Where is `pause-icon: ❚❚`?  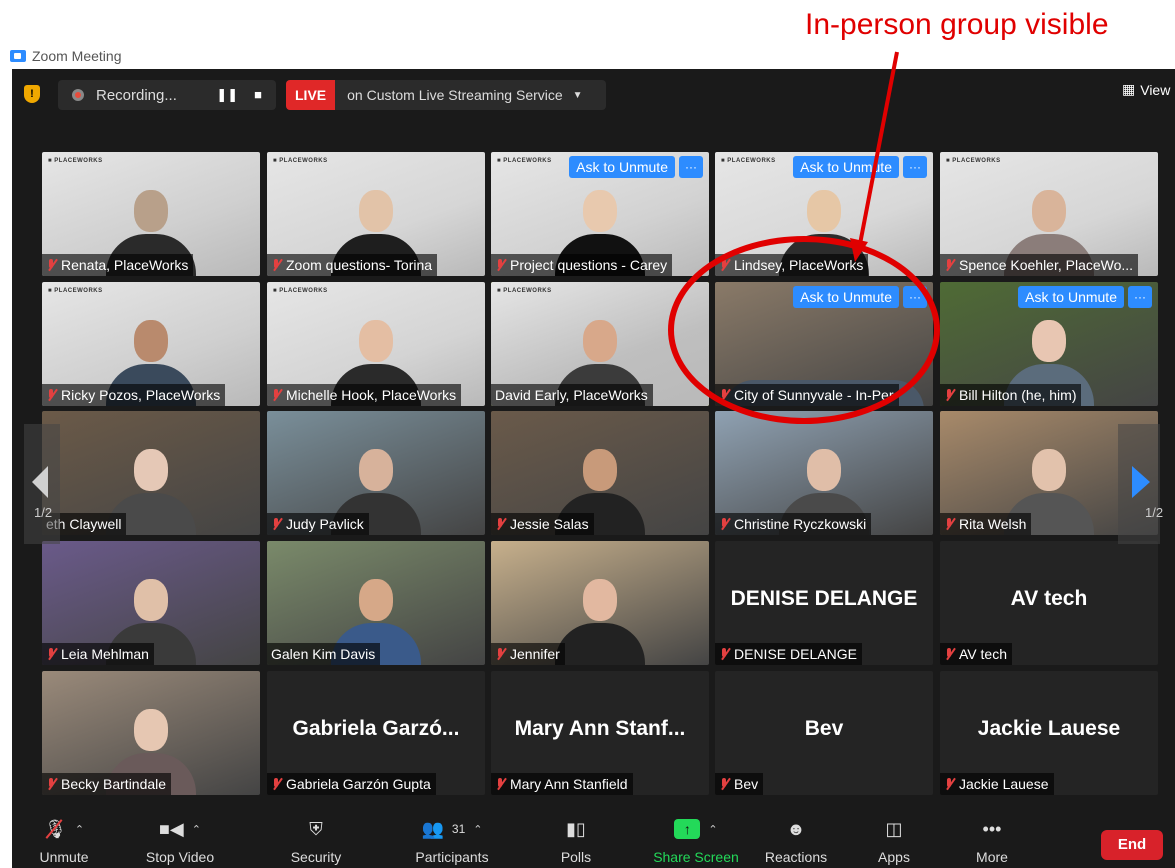 pause-icon: ❚❚ is located at coordinates (227, 95).